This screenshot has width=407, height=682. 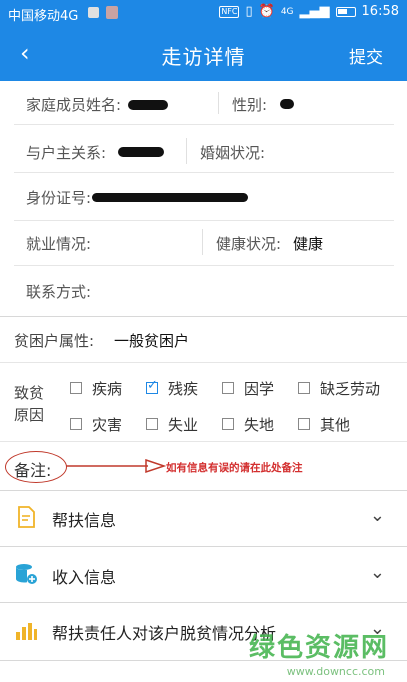 I want to click on clock-text: 16:58, so click(x=380, y=11).